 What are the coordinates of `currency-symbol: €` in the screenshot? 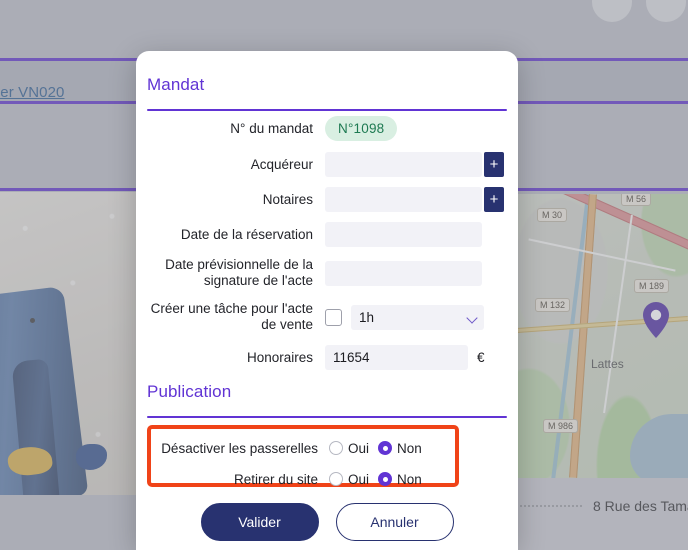 It's located at (481, 357).